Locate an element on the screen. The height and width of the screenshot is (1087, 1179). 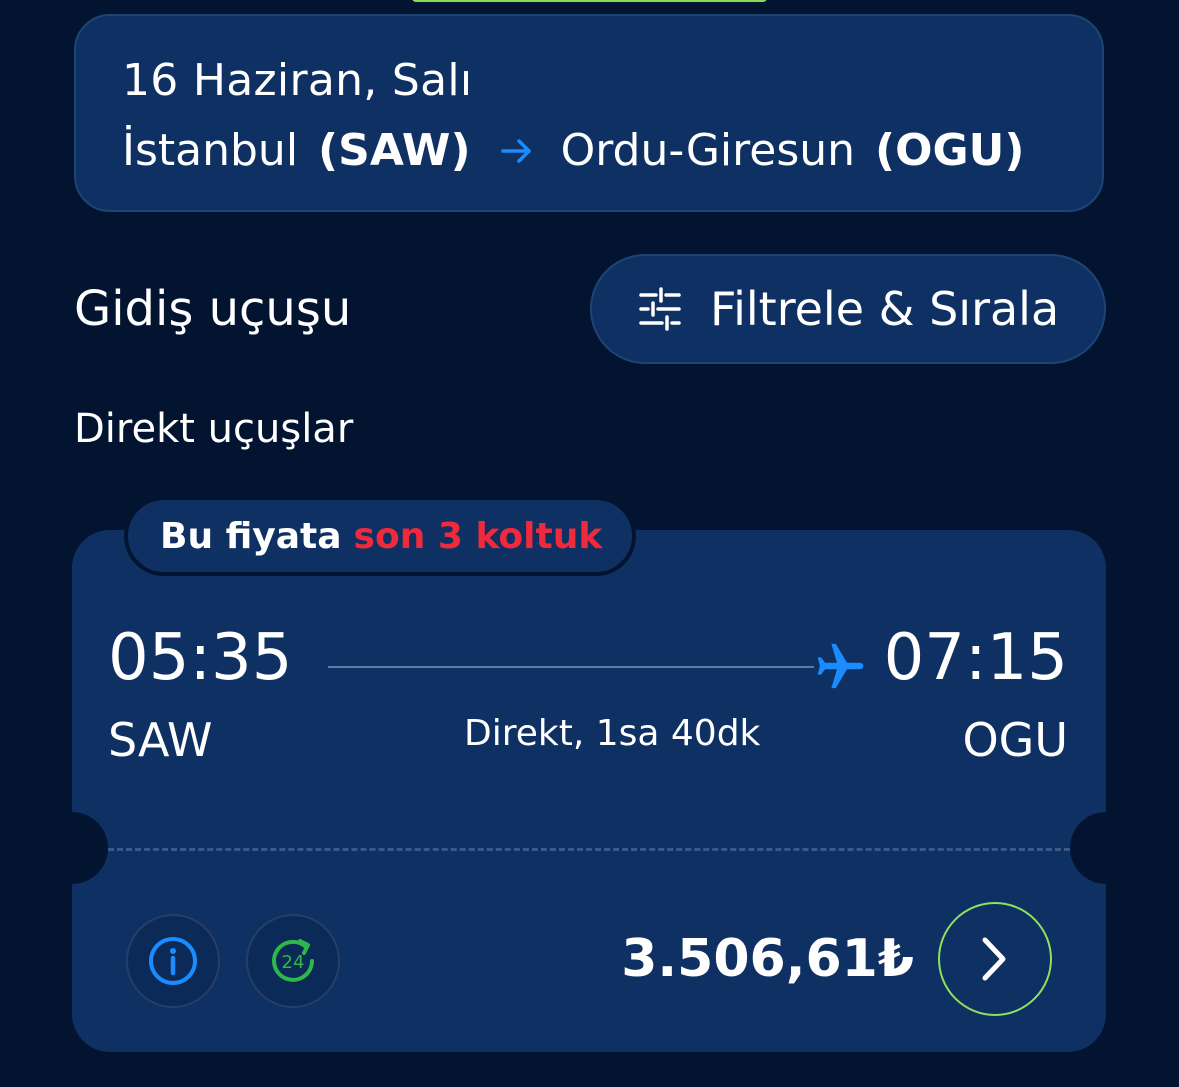
badge-highlight: son 3 koltuk is located at coordinates (478, 536).